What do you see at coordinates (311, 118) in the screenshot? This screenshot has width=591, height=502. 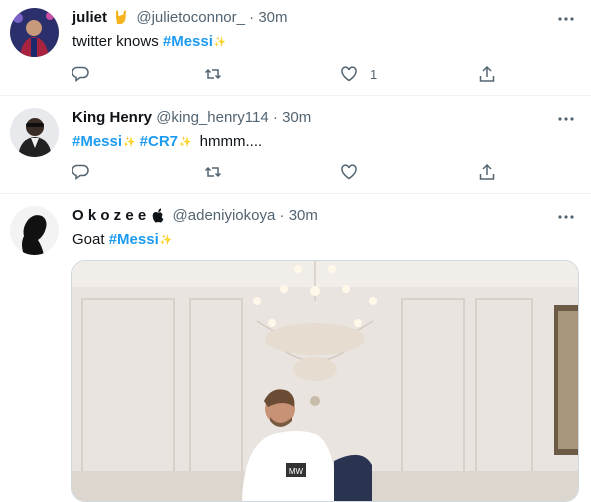 I see `tweet-header: King Henry @king_henry114 · 30m` at bounding box center [311, 118].